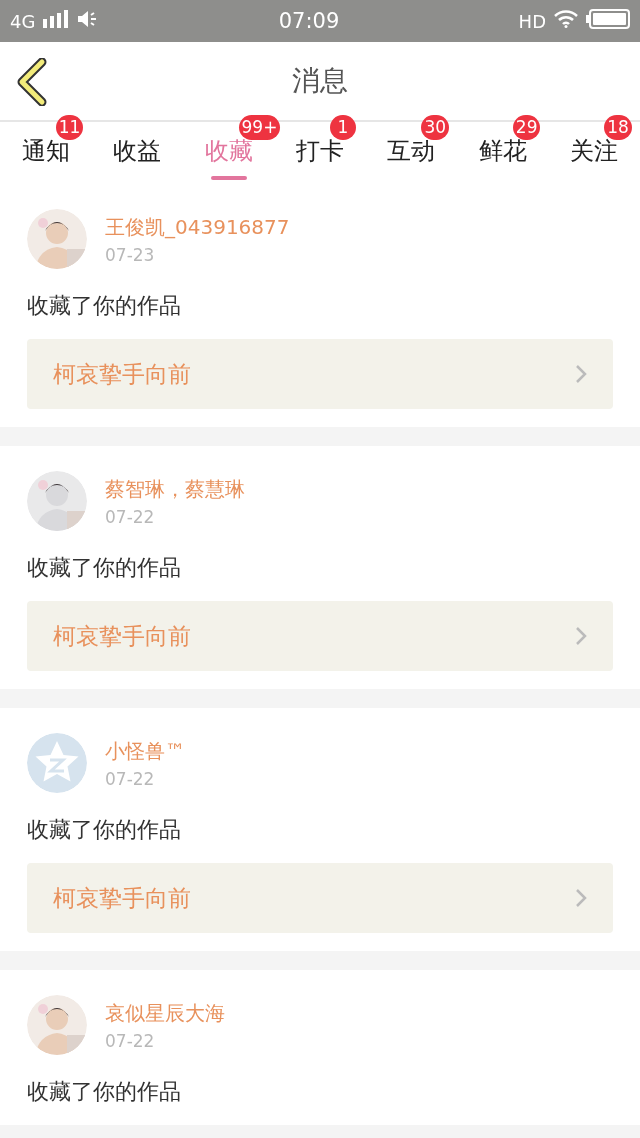  I want to click on user-name: 小怪兽™, so click(145, 751).